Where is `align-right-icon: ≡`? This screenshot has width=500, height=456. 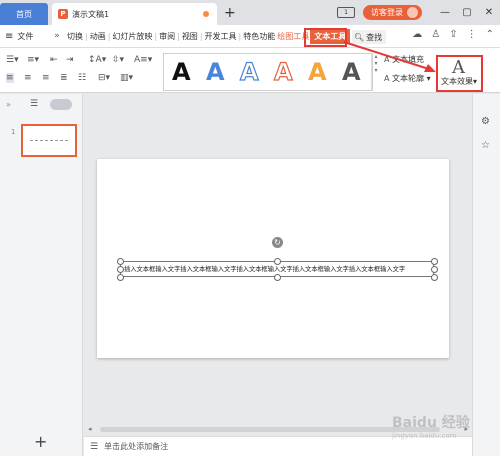
align-right-icon: ≡ is located at coordinates (46, 78).